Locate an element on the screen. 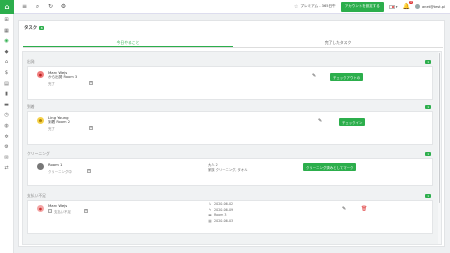 This screenshot has height=253, width=450. document-icon: ▮ is located at coordinates (6, 94).